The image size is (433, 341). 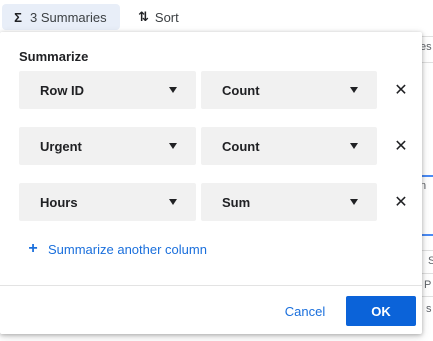 I want to click on toolbar: Σ 3 Summaries ⇅ Sort, so click(x=216, y=17).